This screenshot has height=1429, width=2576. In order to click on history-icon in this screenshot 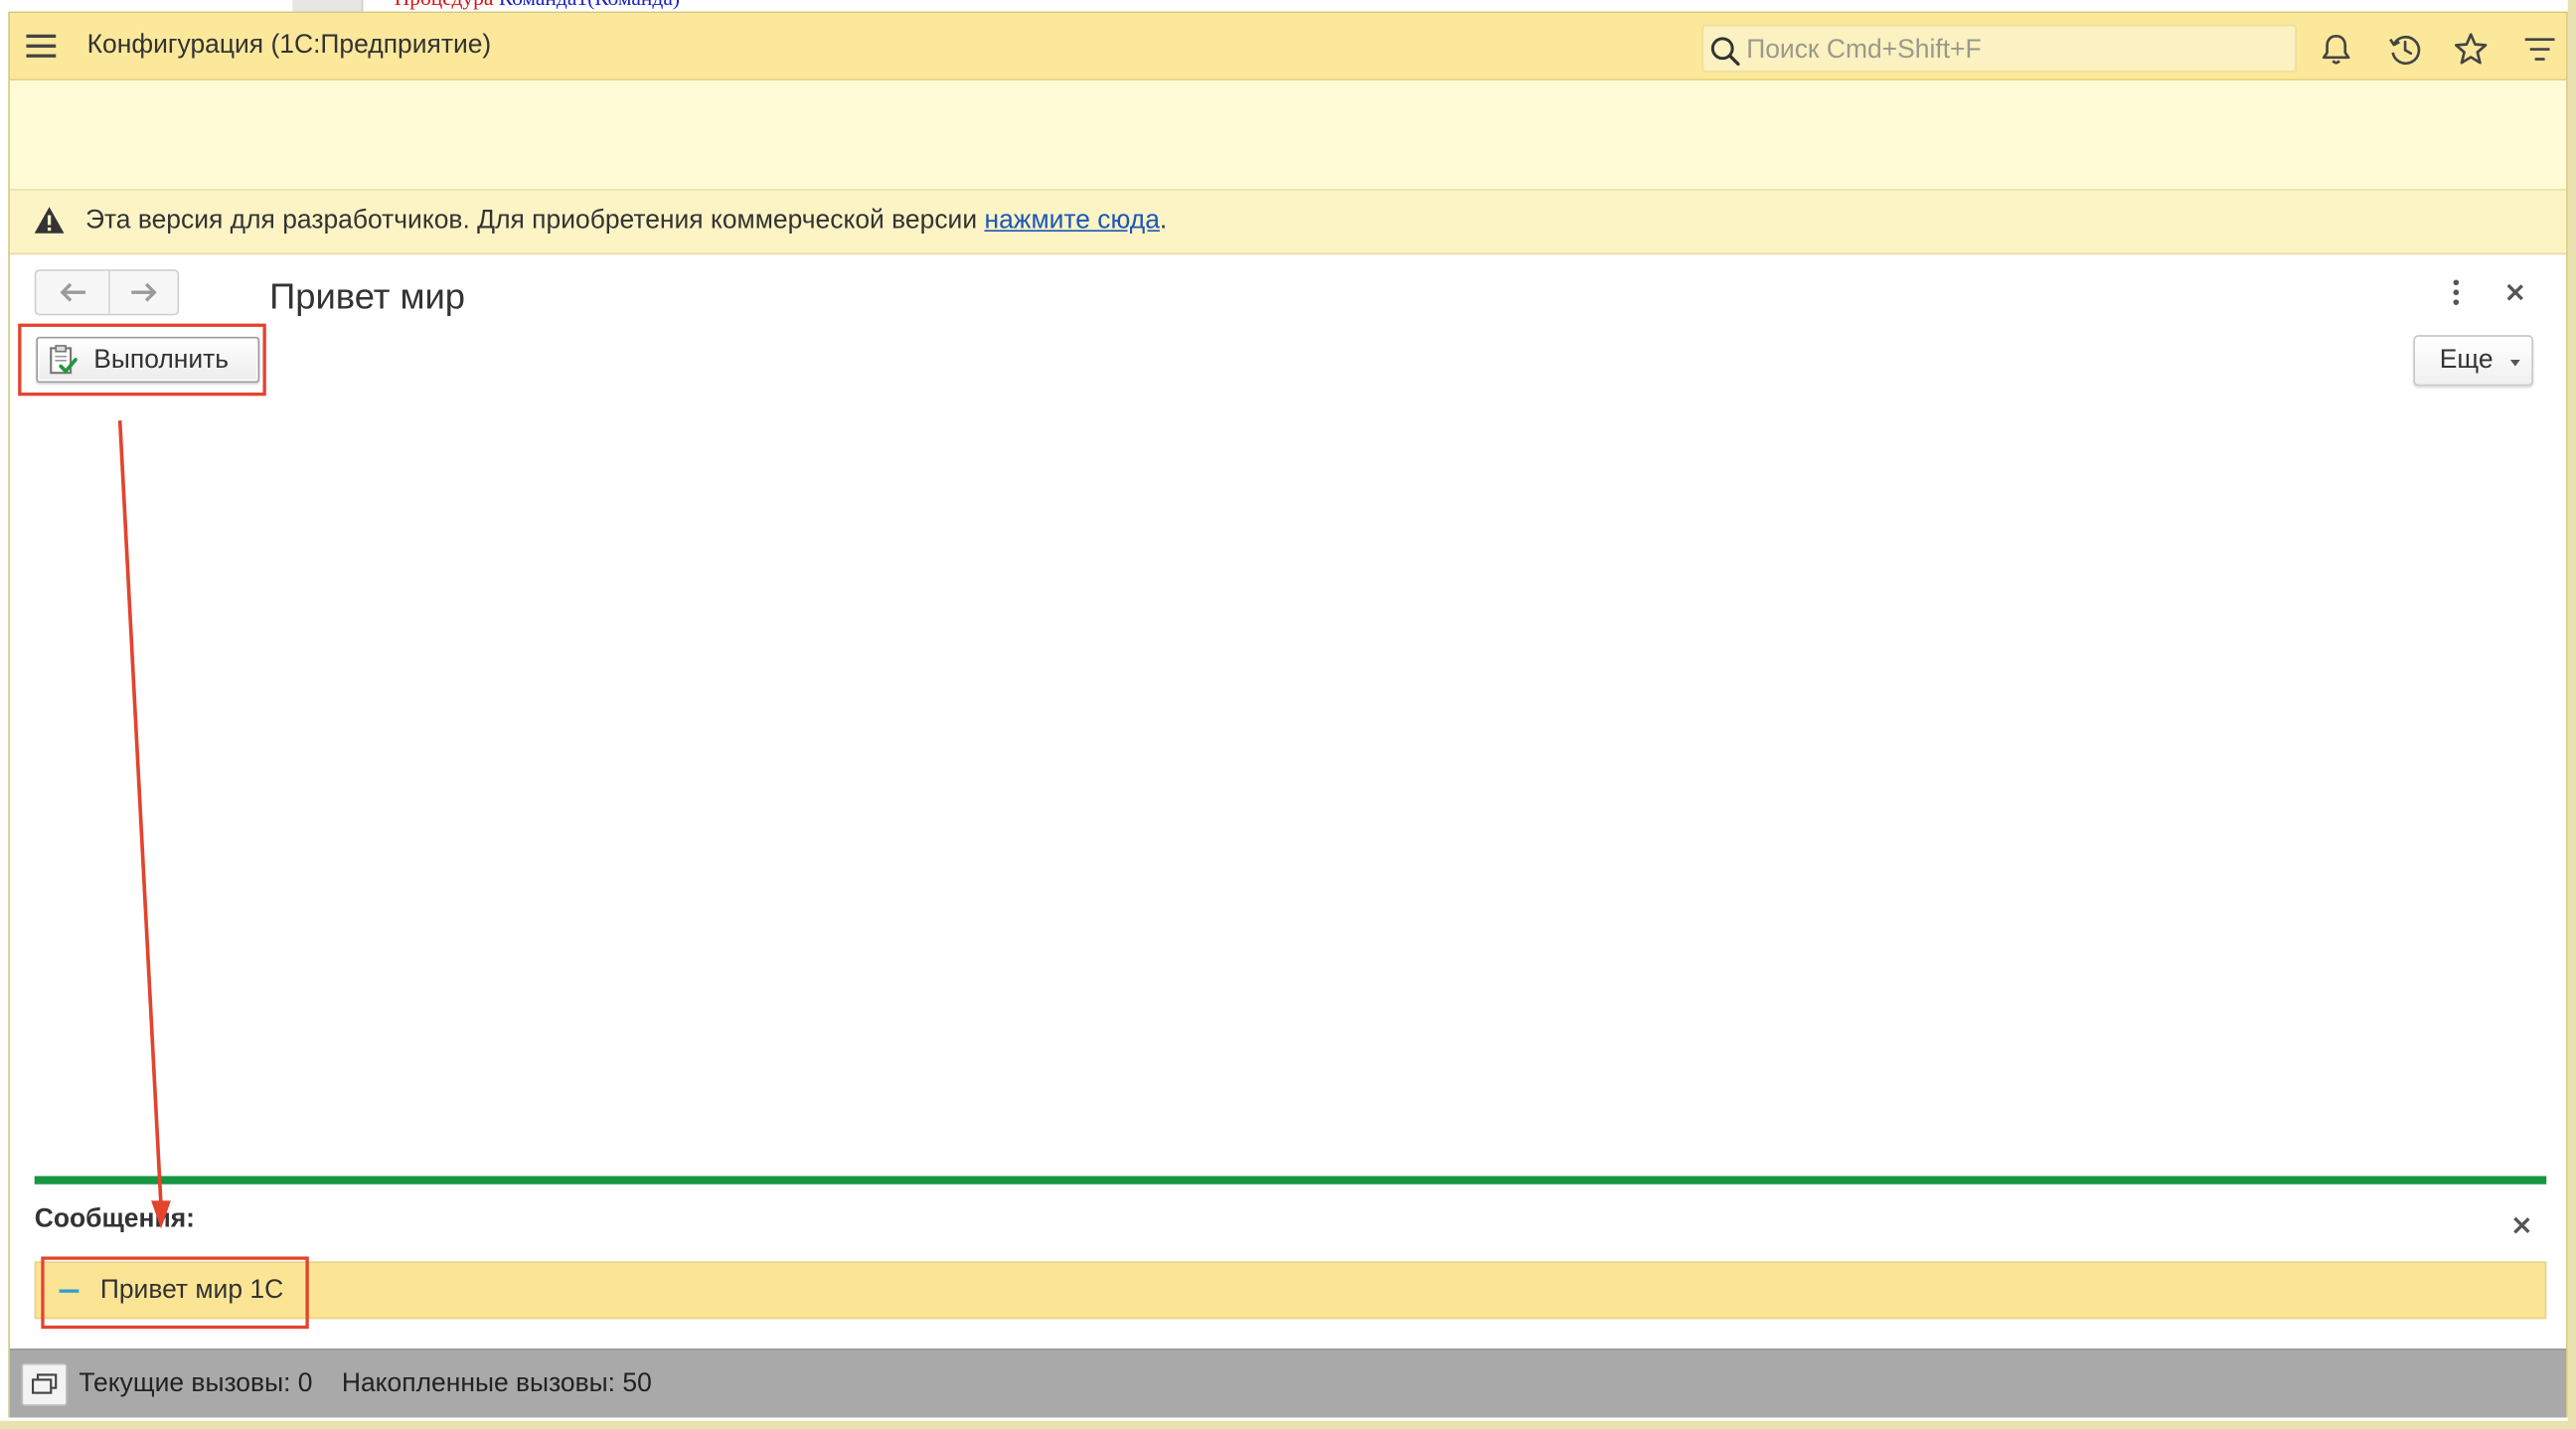, I will do `click(2405, 49)`.